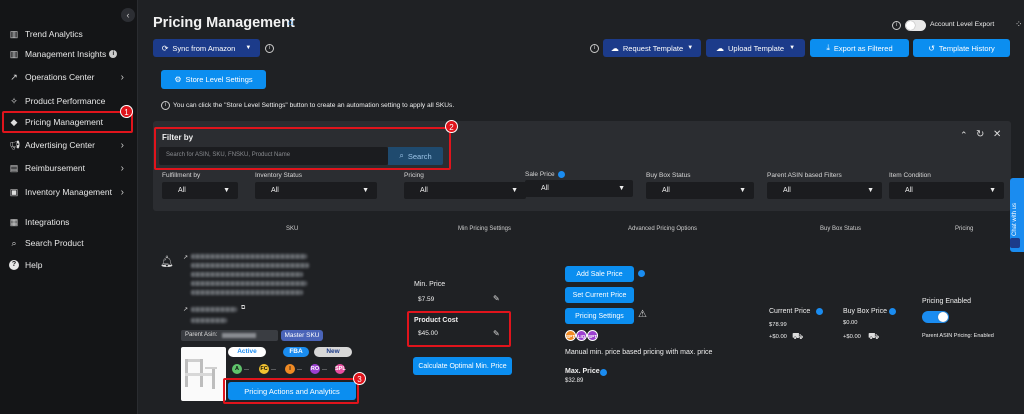 Image resolution: width=1024 pixels, height=414 pixels. I want to click on highlight-box-product-cost, so click(459, 329).